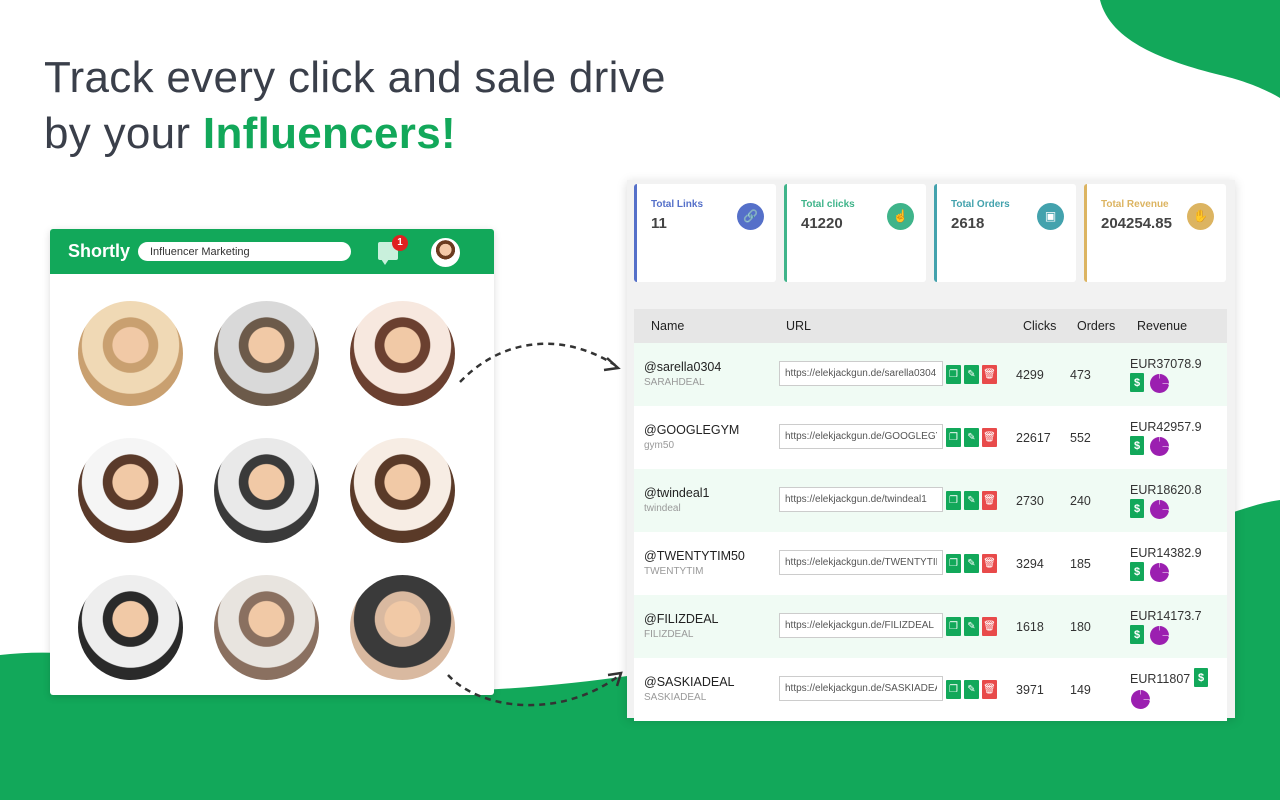 Image resolution: width=1280 pixels, height=800 pixels. I want to click on coupon-code: SASKIADEAL, so click(675, 697).